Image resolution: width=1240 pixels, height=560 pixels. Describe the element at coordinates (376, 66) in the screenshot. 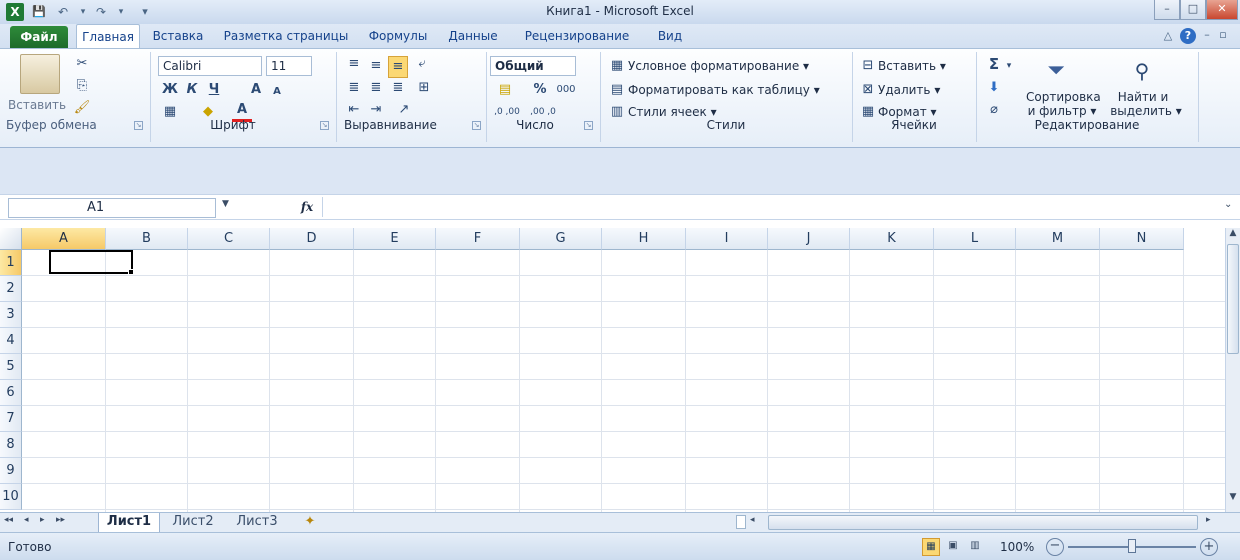

I see `align-middle-icon: ≡` at that location.